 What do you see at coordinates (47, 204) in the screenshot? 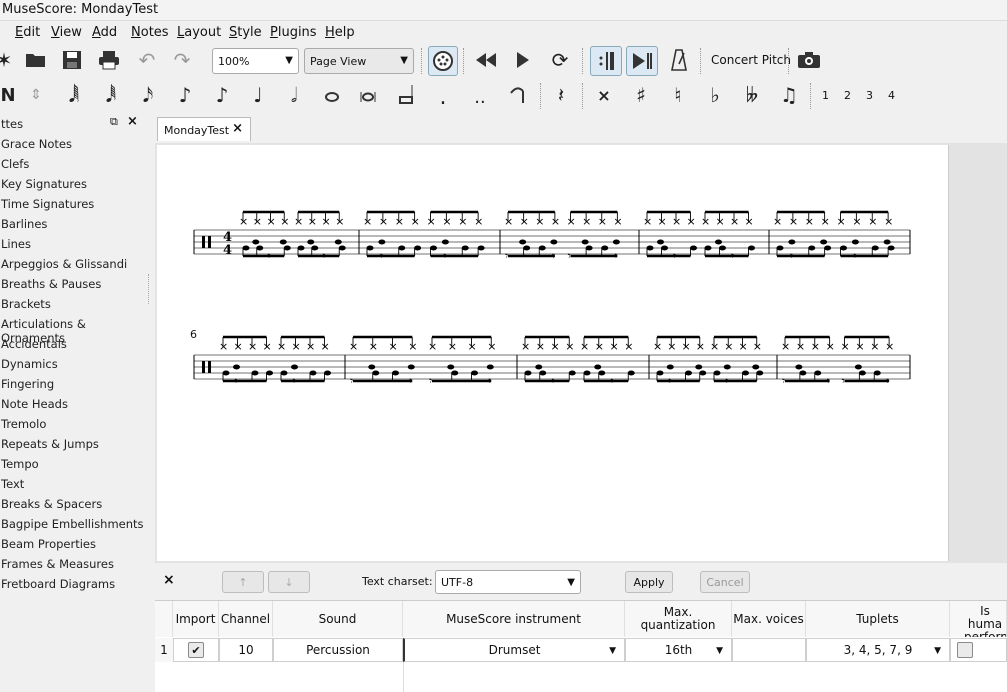
I see `palette-item: Time Signatures` at bounding box center [47, 204].